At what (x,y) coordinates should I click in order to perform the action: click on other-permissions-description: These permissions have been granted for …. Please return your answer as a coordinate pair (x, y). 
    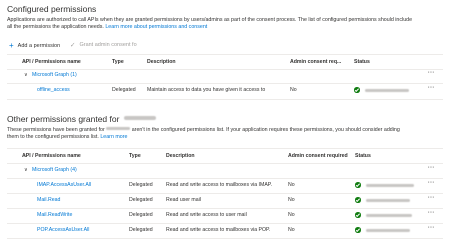
    Looking at the image, I should click on (203, 133).